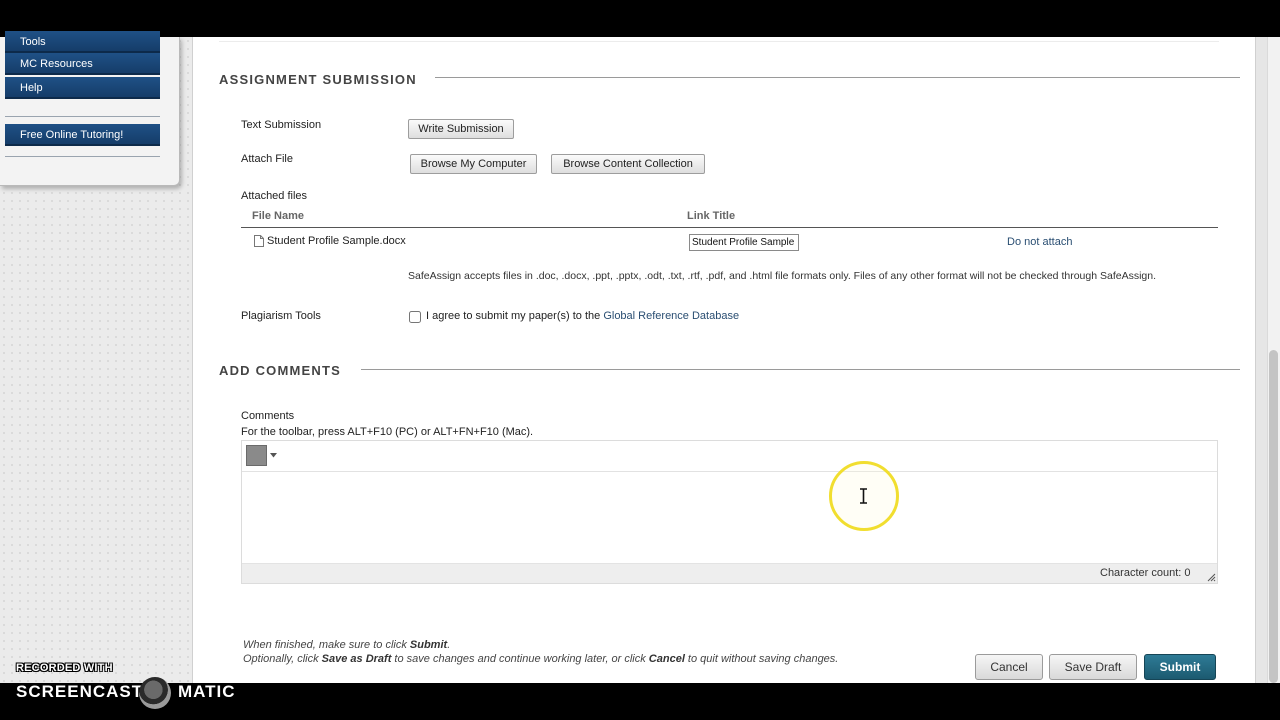 This screenshot has height=720, width=1280. I want to click on attached-file-name: Student Profile Sample.docx, so click(336, 241).